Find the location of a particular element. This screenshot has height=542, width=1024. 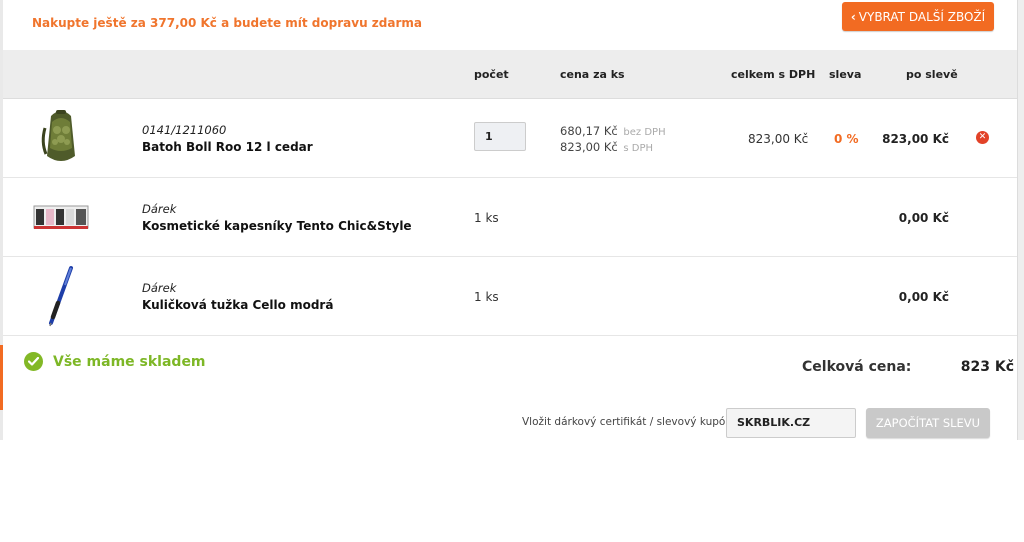

total-price-value: 823 Kč is located at coordinates (987, 367).